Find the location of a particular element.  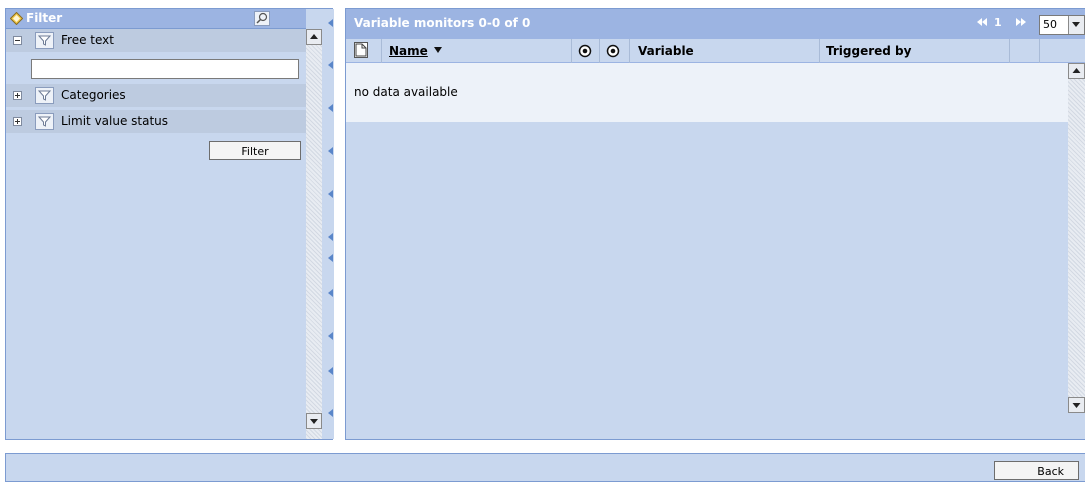

main-header: Variable monitors 0-0 of 0 1 50 is located at coordinates (715, 24).